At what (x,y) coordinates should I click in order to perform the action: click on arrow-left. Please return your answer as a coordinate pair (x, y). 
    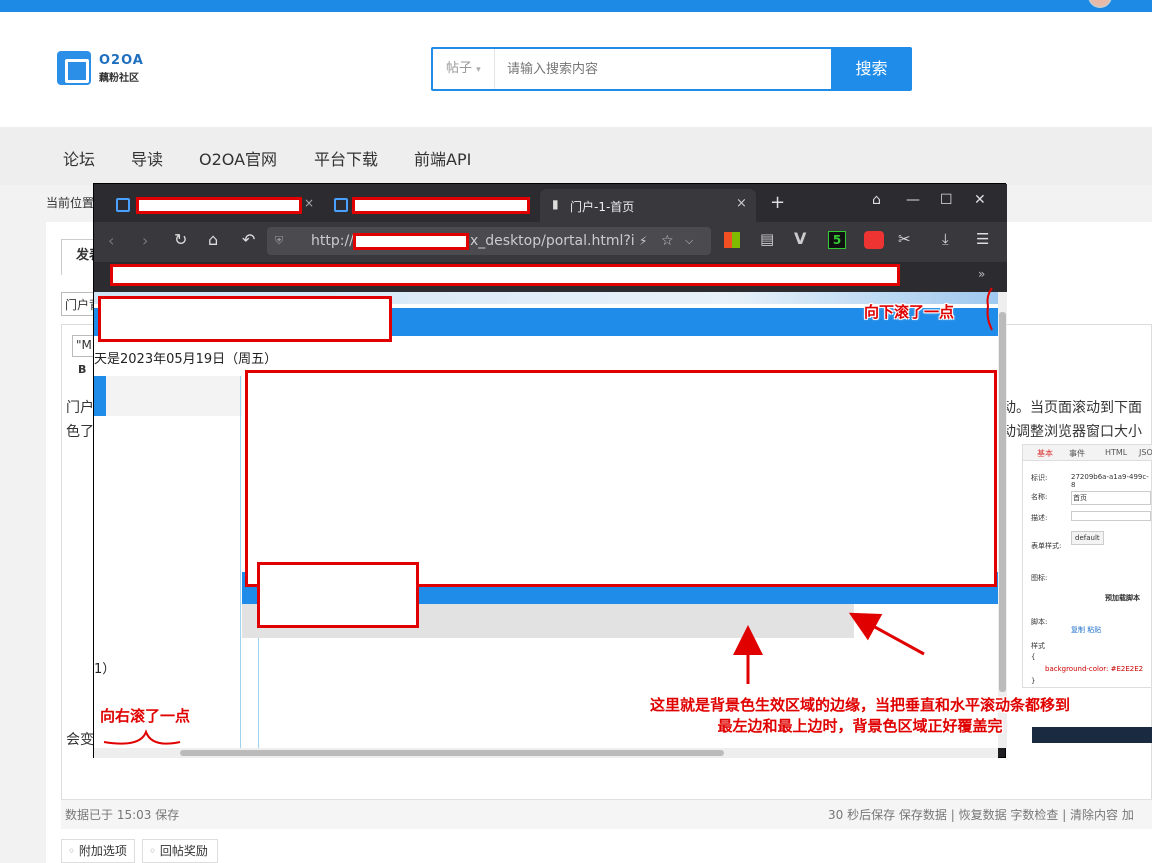
    Looking at the image, I should click on (886, 634).